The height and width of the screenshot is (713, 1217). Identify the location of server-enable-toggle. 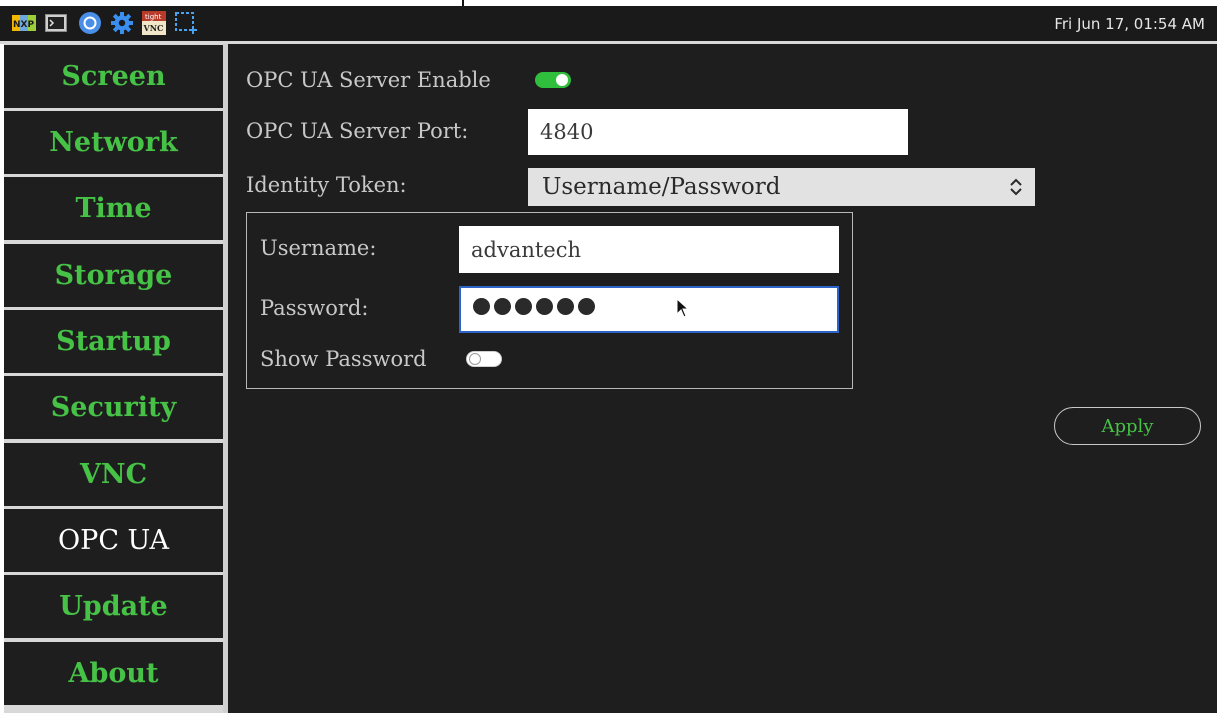
(553, 80).